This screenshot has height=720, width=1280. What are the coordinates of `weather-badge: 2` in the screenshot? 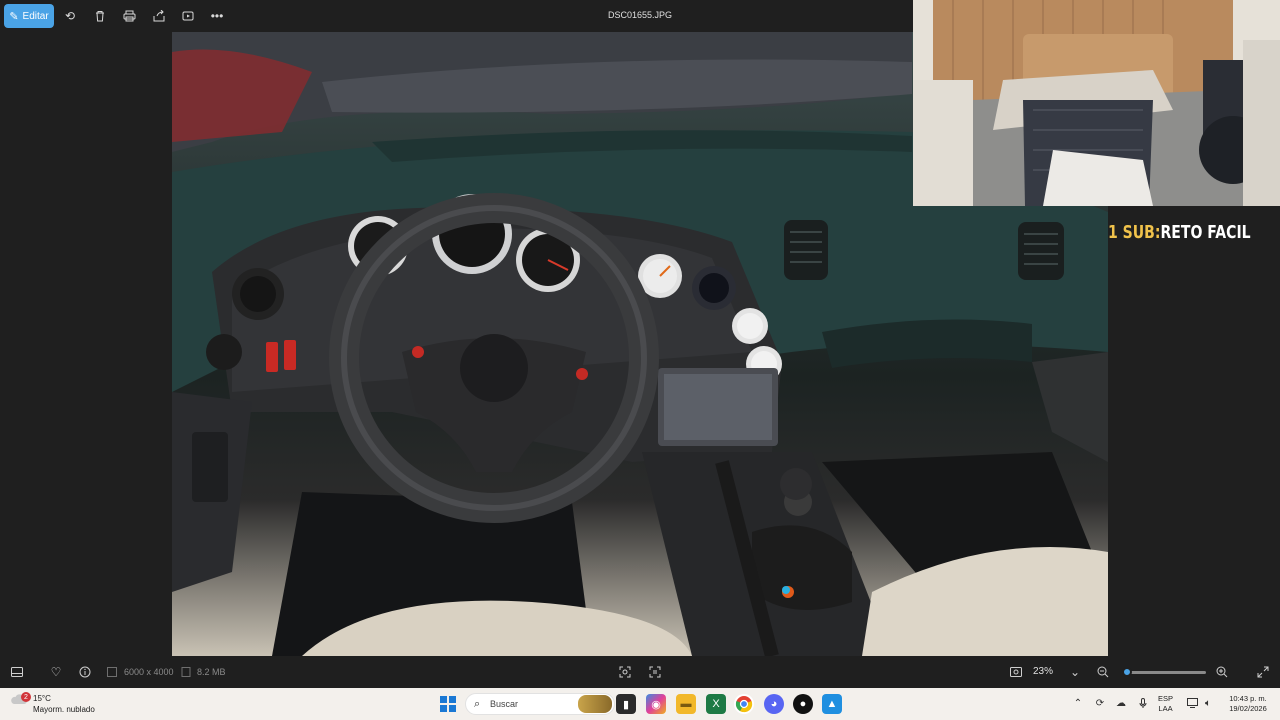 It's located at (26, 697).